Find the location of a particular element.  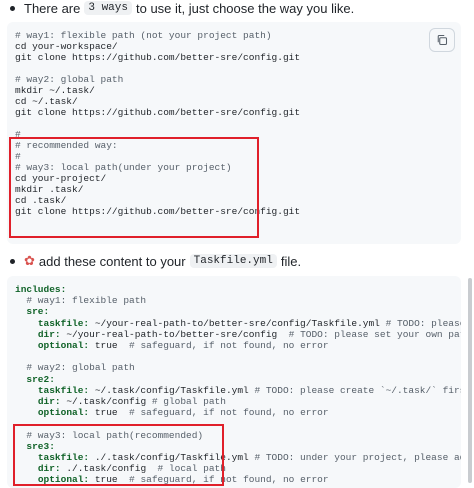

copy-icon is located at coordinates (442, 40).